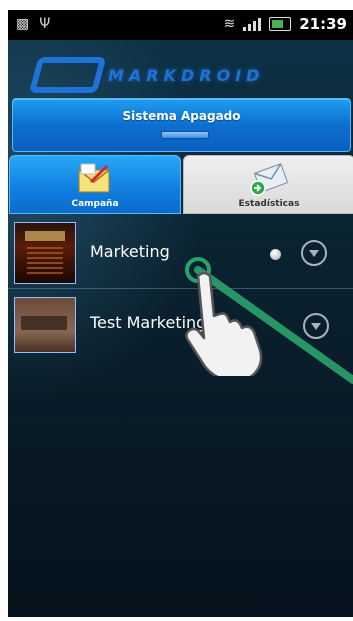 Image resolution: width=353 pixels, height=621 pixels. Describe the element at coordinates (181, 125) in the screenshot. I see `system-status-panel: Sistema Apagado` at that location.